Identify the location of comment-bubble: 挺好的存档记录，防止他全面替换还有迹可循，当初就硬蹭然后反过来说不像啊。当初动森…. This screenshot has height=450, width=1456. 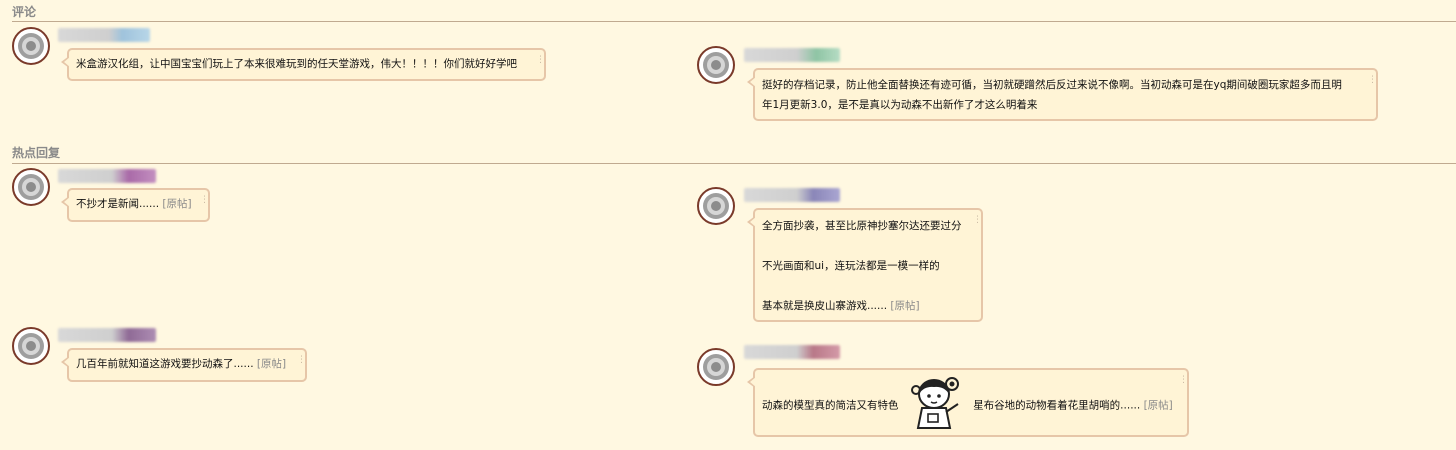
(1062, 94).